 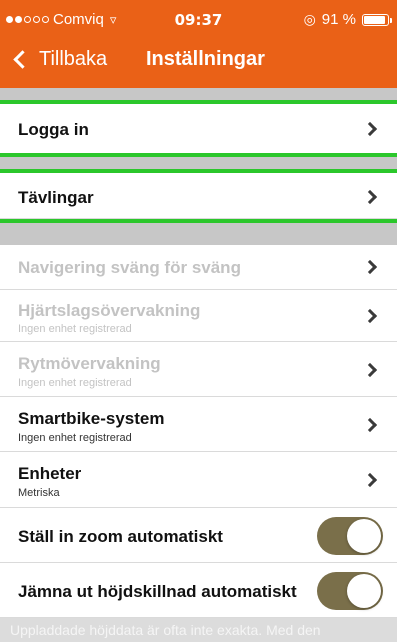 What do you see at coordinates (198, 20) in the screenshot?
I see `status-bar: Comviq ▿ 09:37 ◎ 91 %` at bounding box center [198, 20].